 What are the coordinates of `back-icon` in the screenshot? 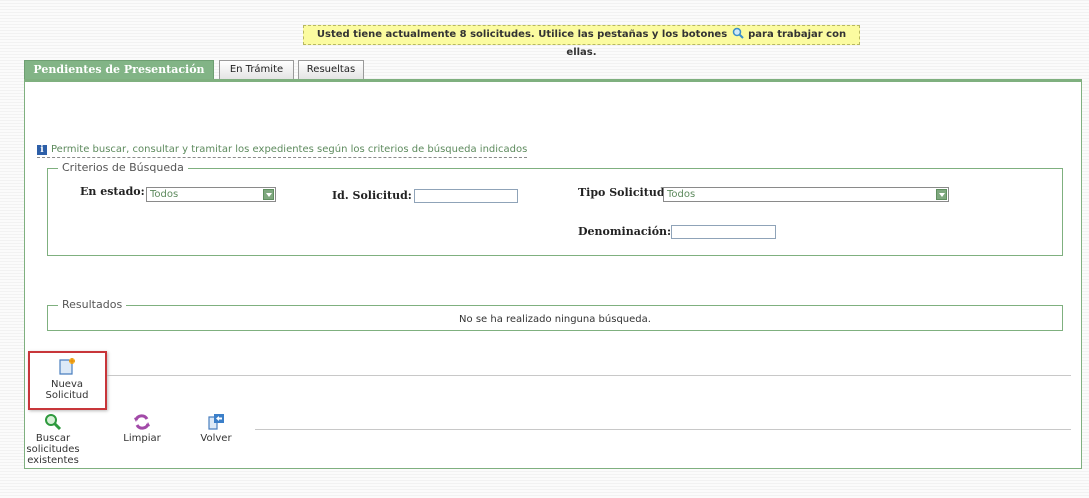 It's located at (216, 422).